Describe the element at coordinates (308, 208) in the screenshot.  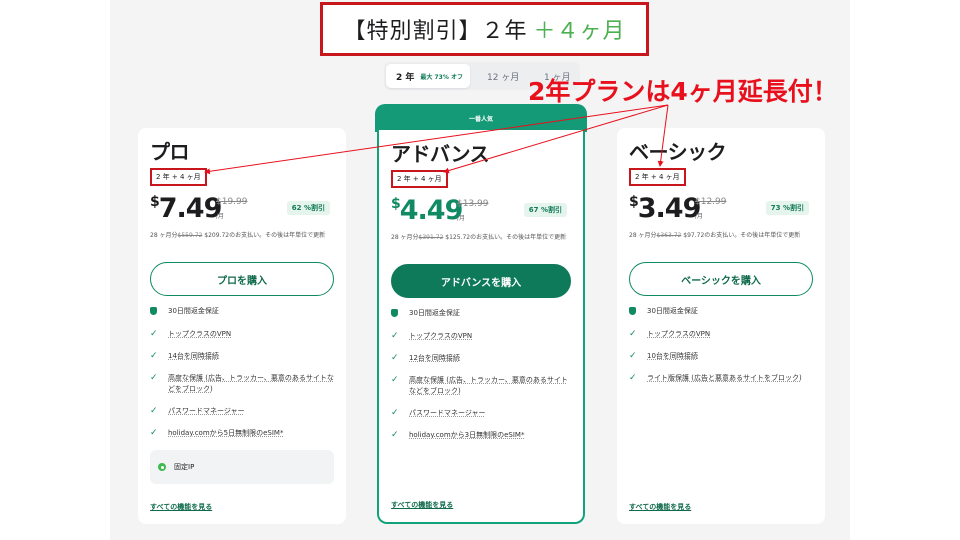
I see `discount-badge: 62 %割引` at that location.